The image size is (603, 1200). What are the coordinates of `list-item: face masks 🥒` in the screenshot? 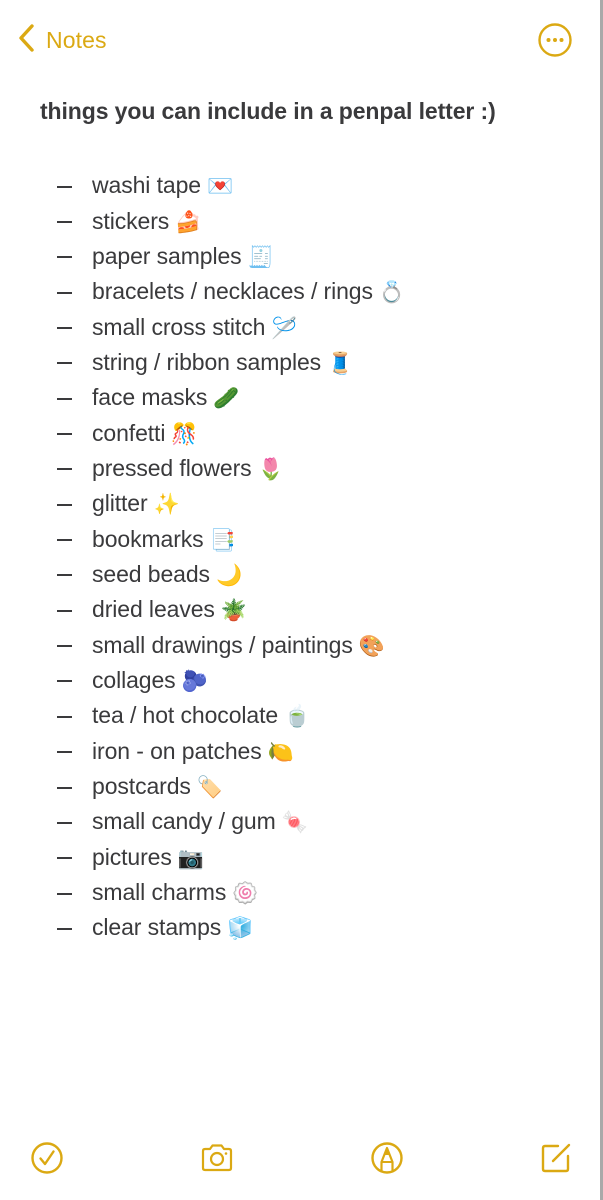 It's located at (300, 397).